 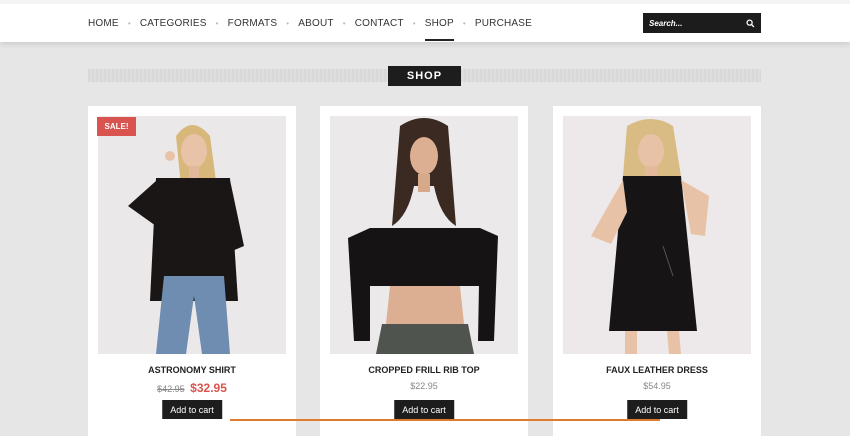 What do you see at coordinates (253, 23) in the screenshot?
I see `nav-item-formats: FORMATS` at bounding box center [253, 23].